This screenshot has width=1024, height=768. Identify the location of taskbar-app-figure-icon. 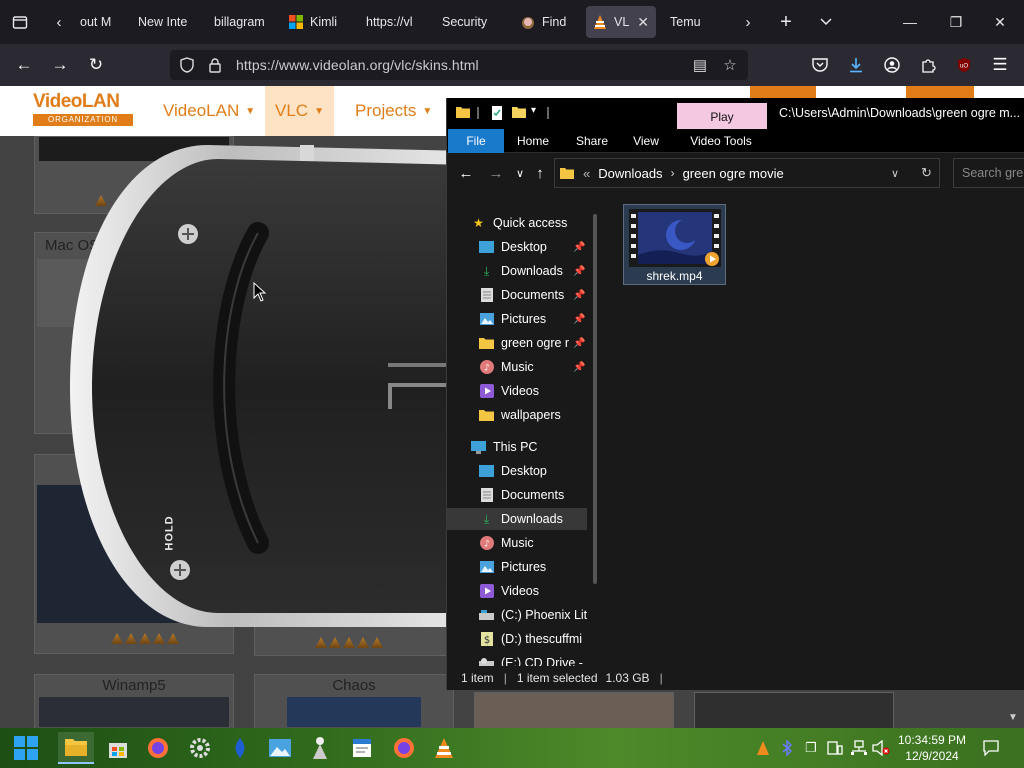
(320, 748).